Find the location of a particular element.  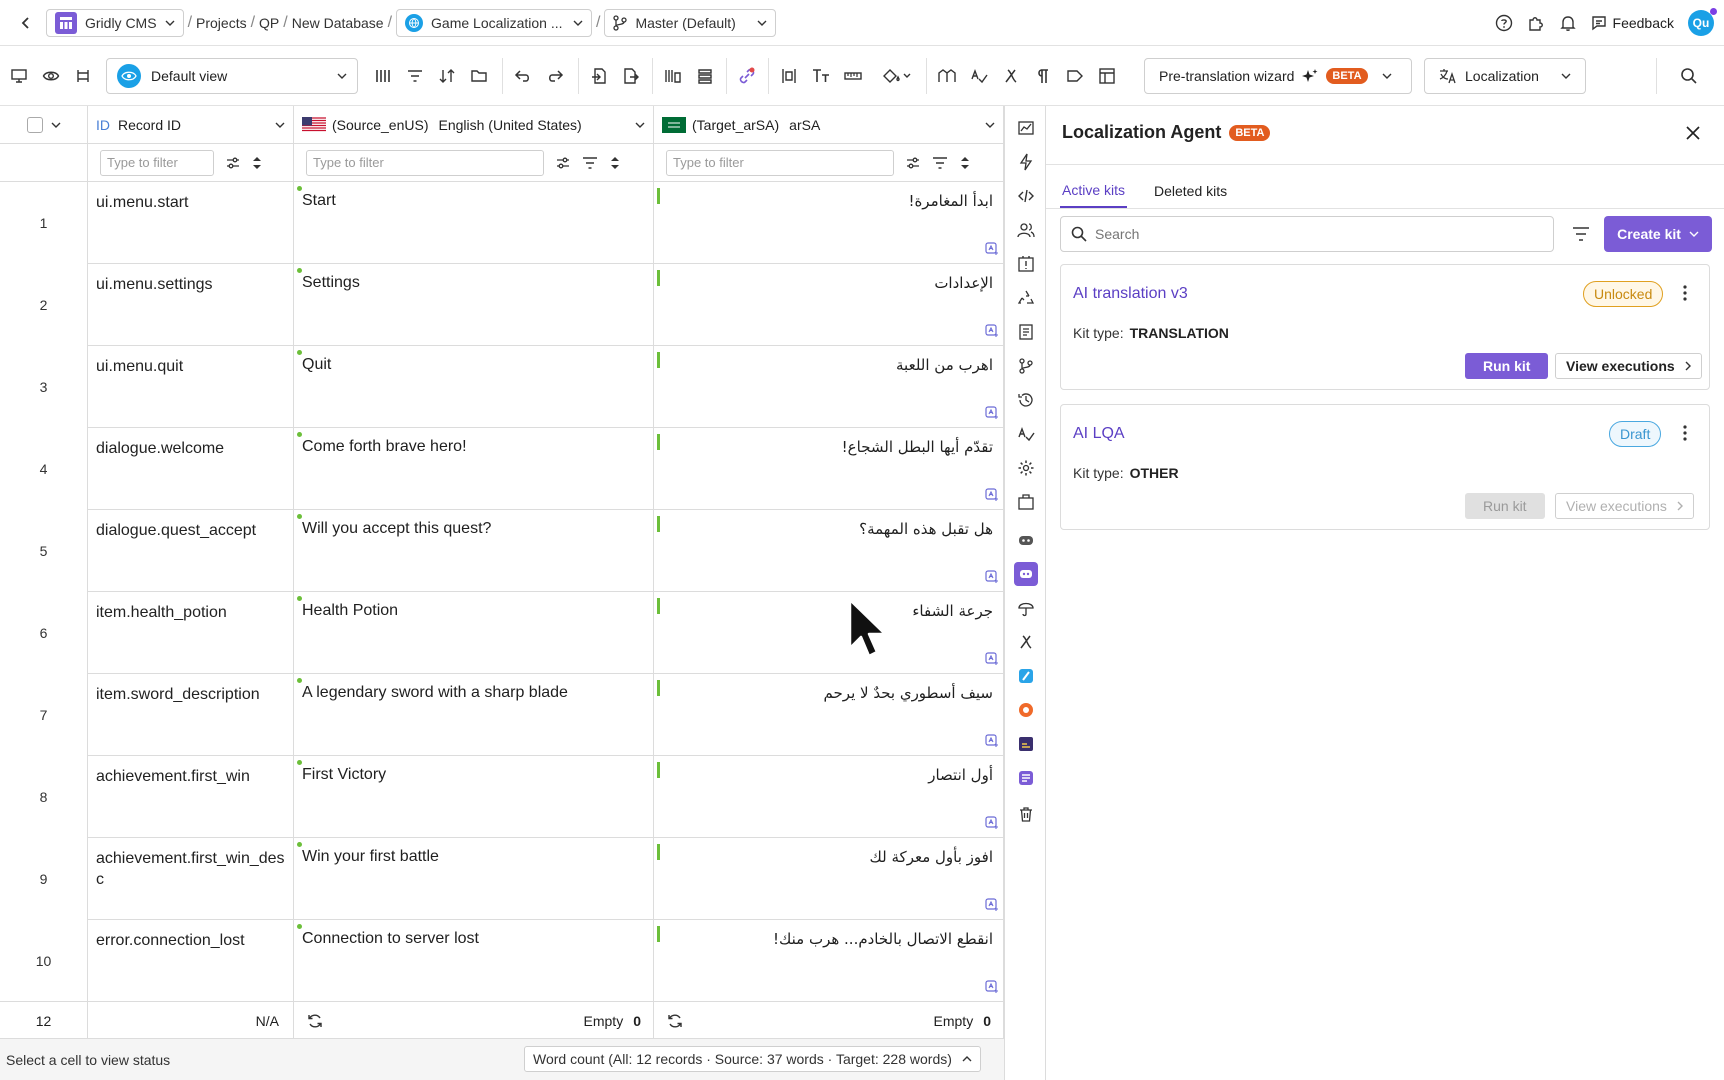

chart-icon is located at coordinates (1026, 128).